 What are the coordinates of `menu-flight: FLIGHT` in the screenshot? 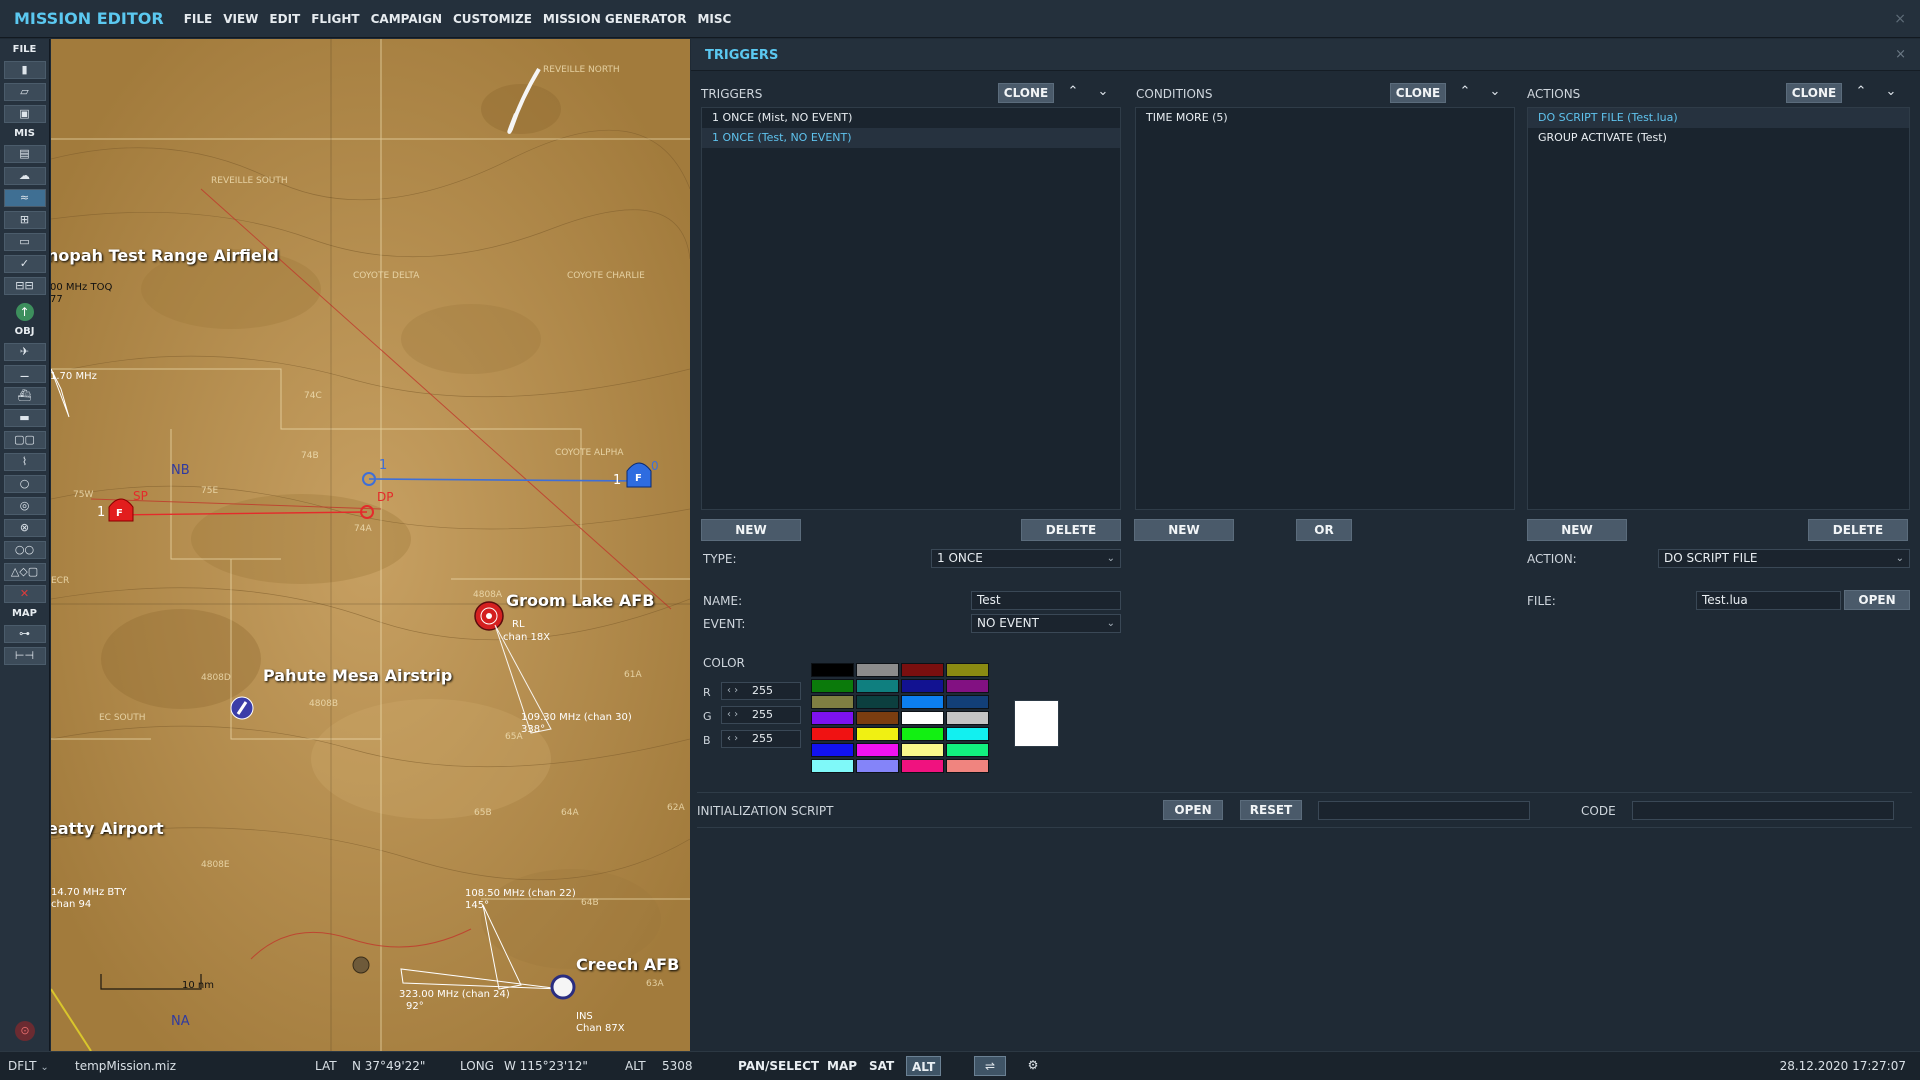 It's located at (335, 19).